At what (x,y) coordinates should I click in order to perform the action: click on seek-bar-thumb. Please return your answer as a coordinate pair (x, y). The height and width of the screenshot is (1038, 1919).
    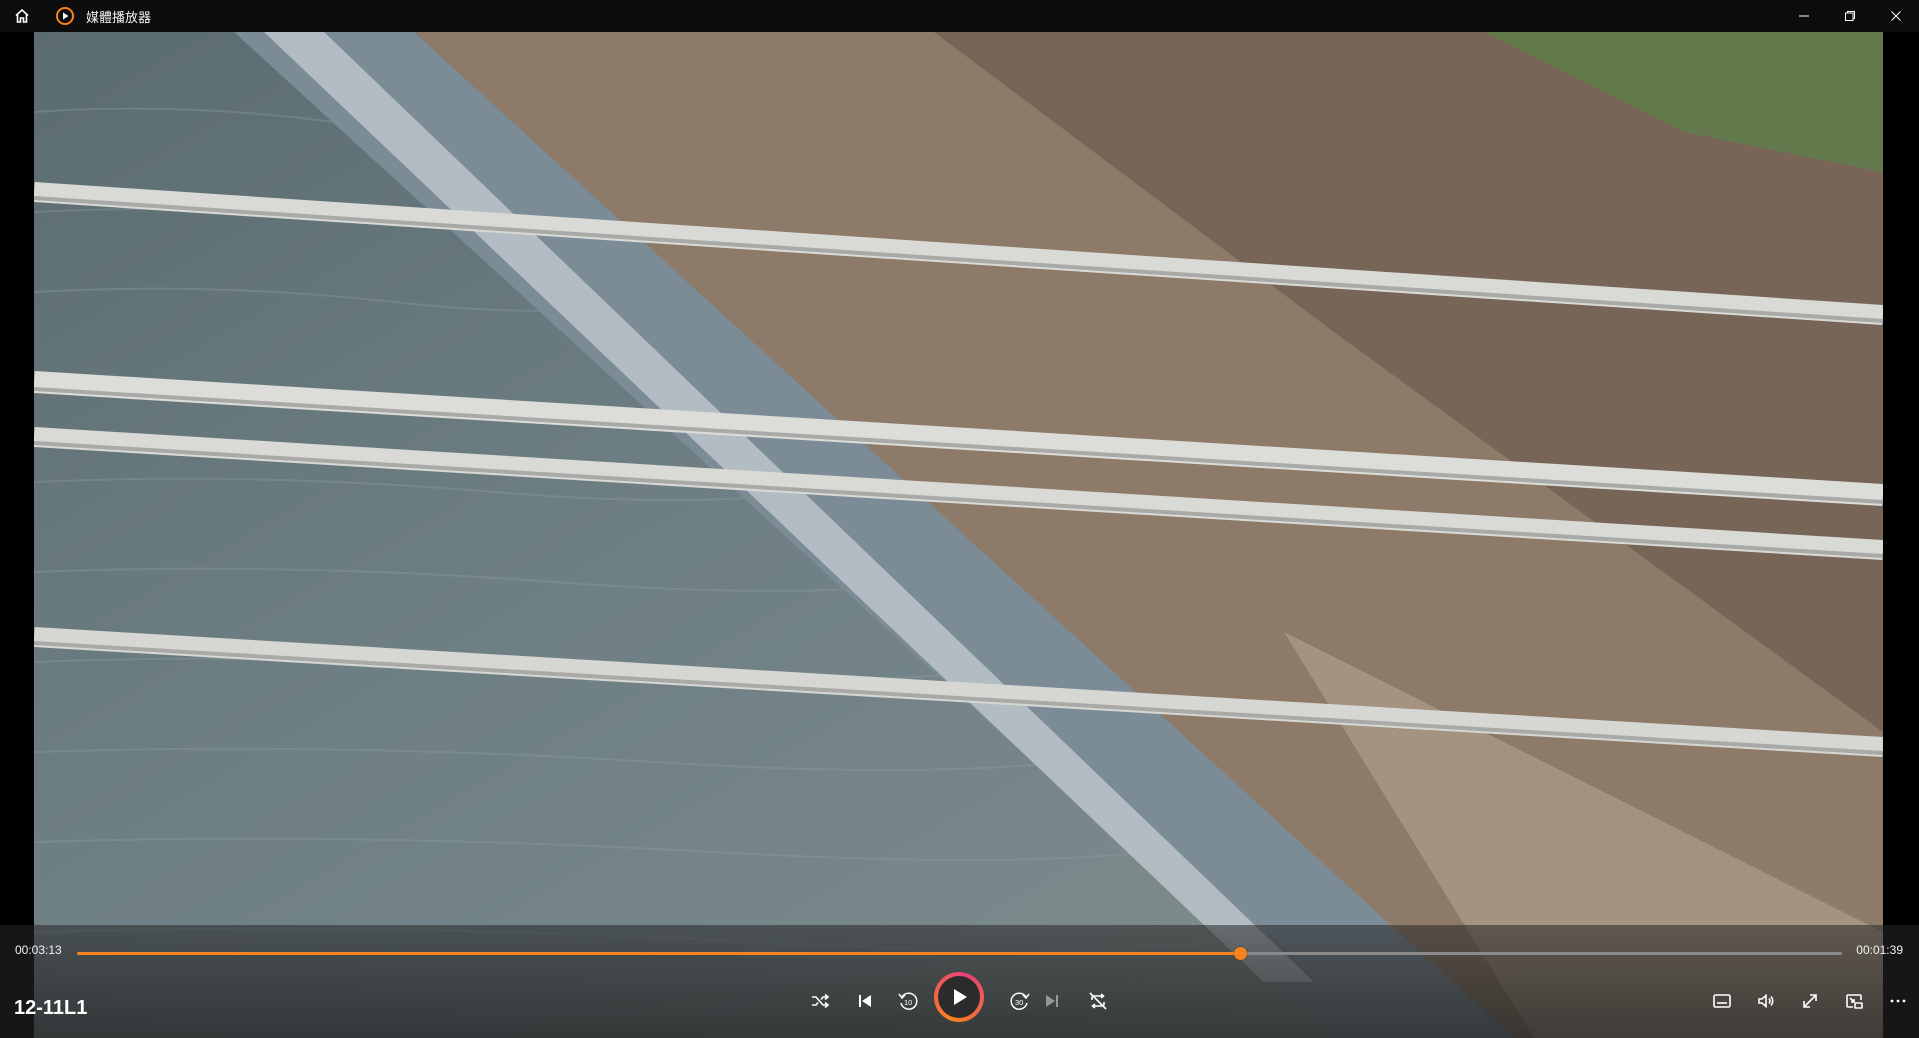
    Looking at the image, I should click on (1241, 953).